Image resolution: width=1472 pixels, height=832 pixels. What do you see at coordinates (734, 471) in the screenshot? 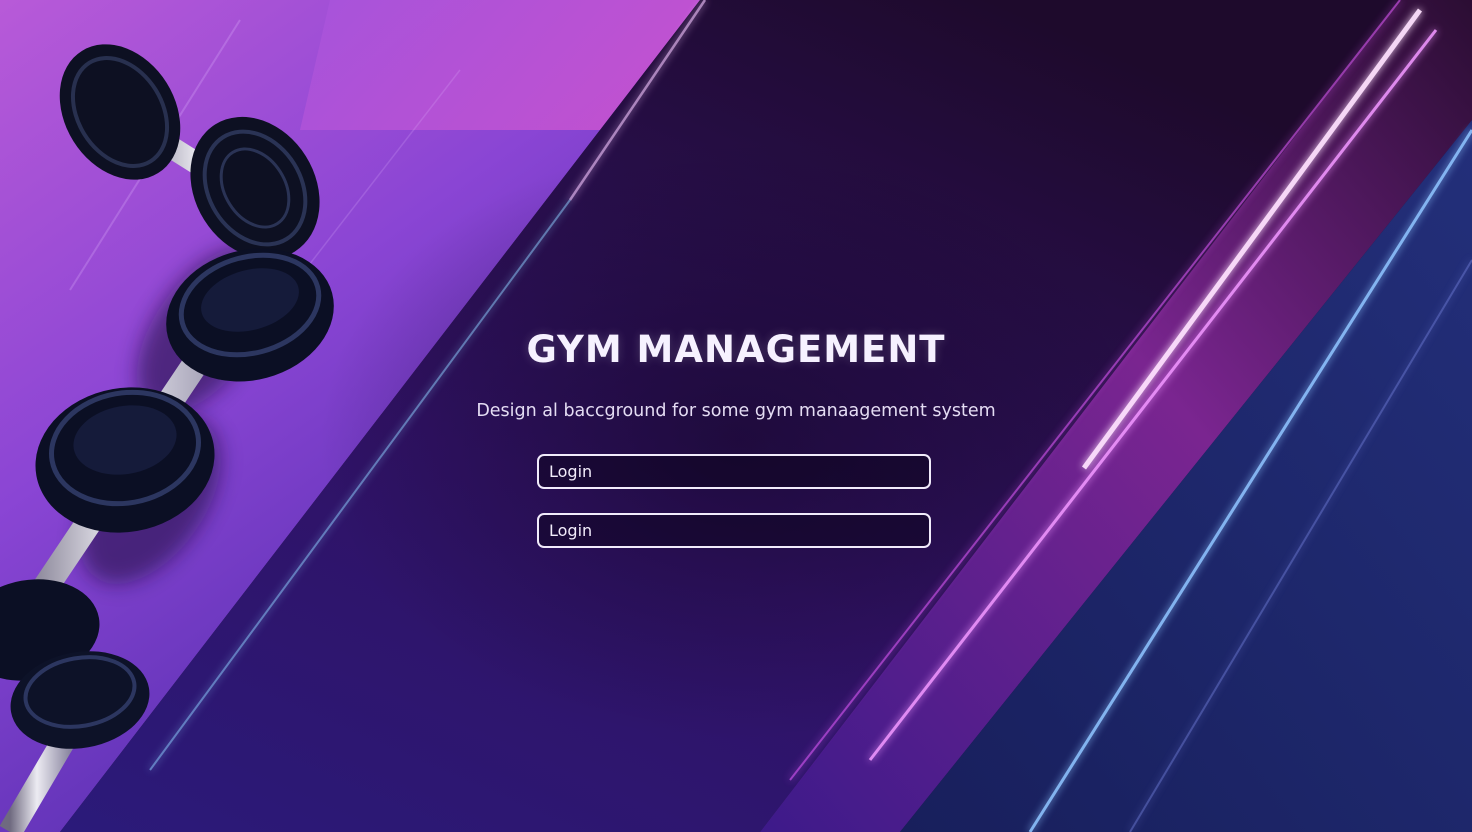
I see `login-field` at bounding box center [734, 471].